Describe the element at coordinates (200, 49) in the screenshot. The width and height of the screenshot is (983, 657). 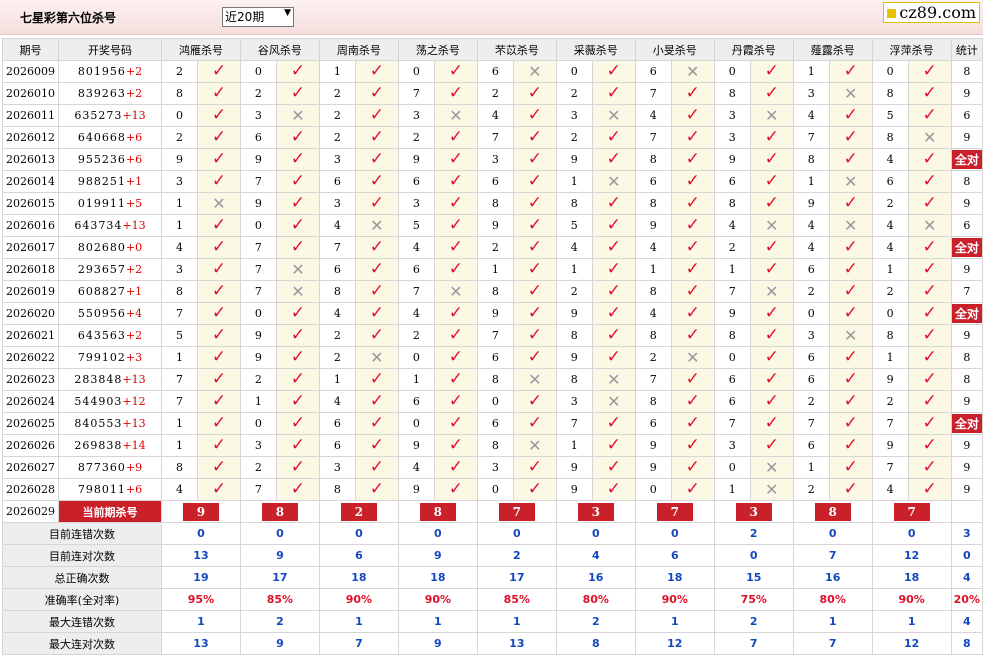
I see `header-expert: 鸿雁杀号` at that location.